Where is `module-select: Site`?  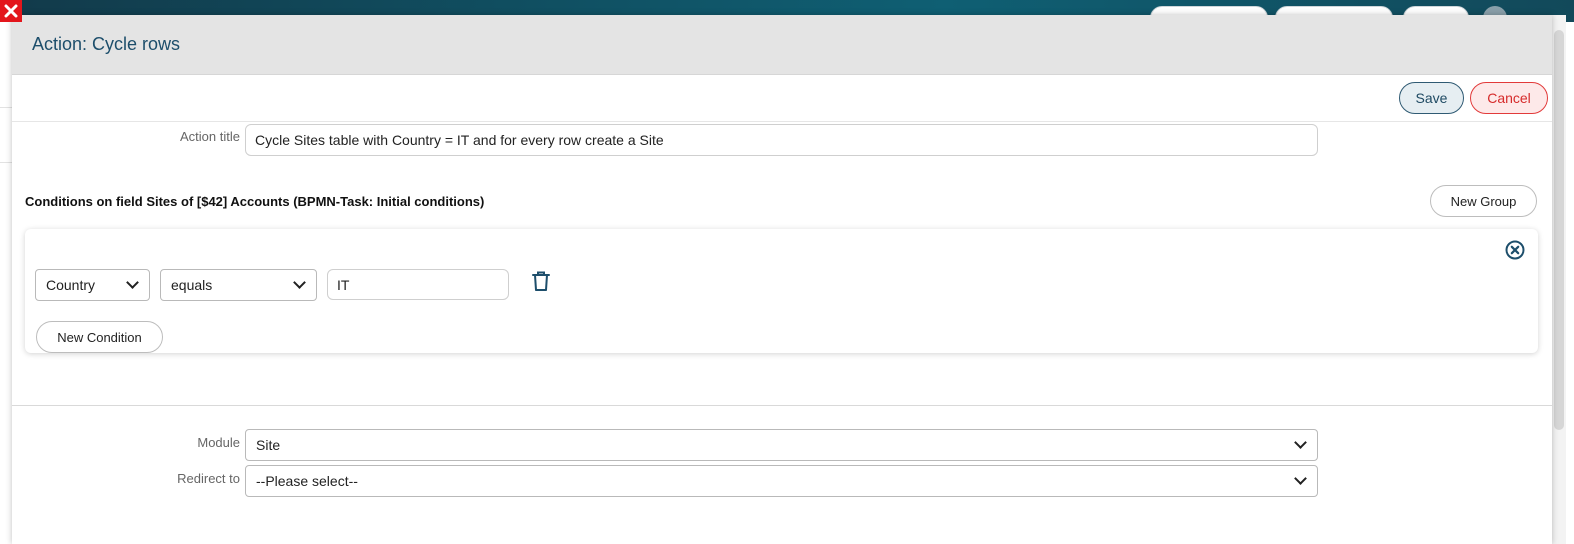
module-select: Site is located at coordinates (781, 445).